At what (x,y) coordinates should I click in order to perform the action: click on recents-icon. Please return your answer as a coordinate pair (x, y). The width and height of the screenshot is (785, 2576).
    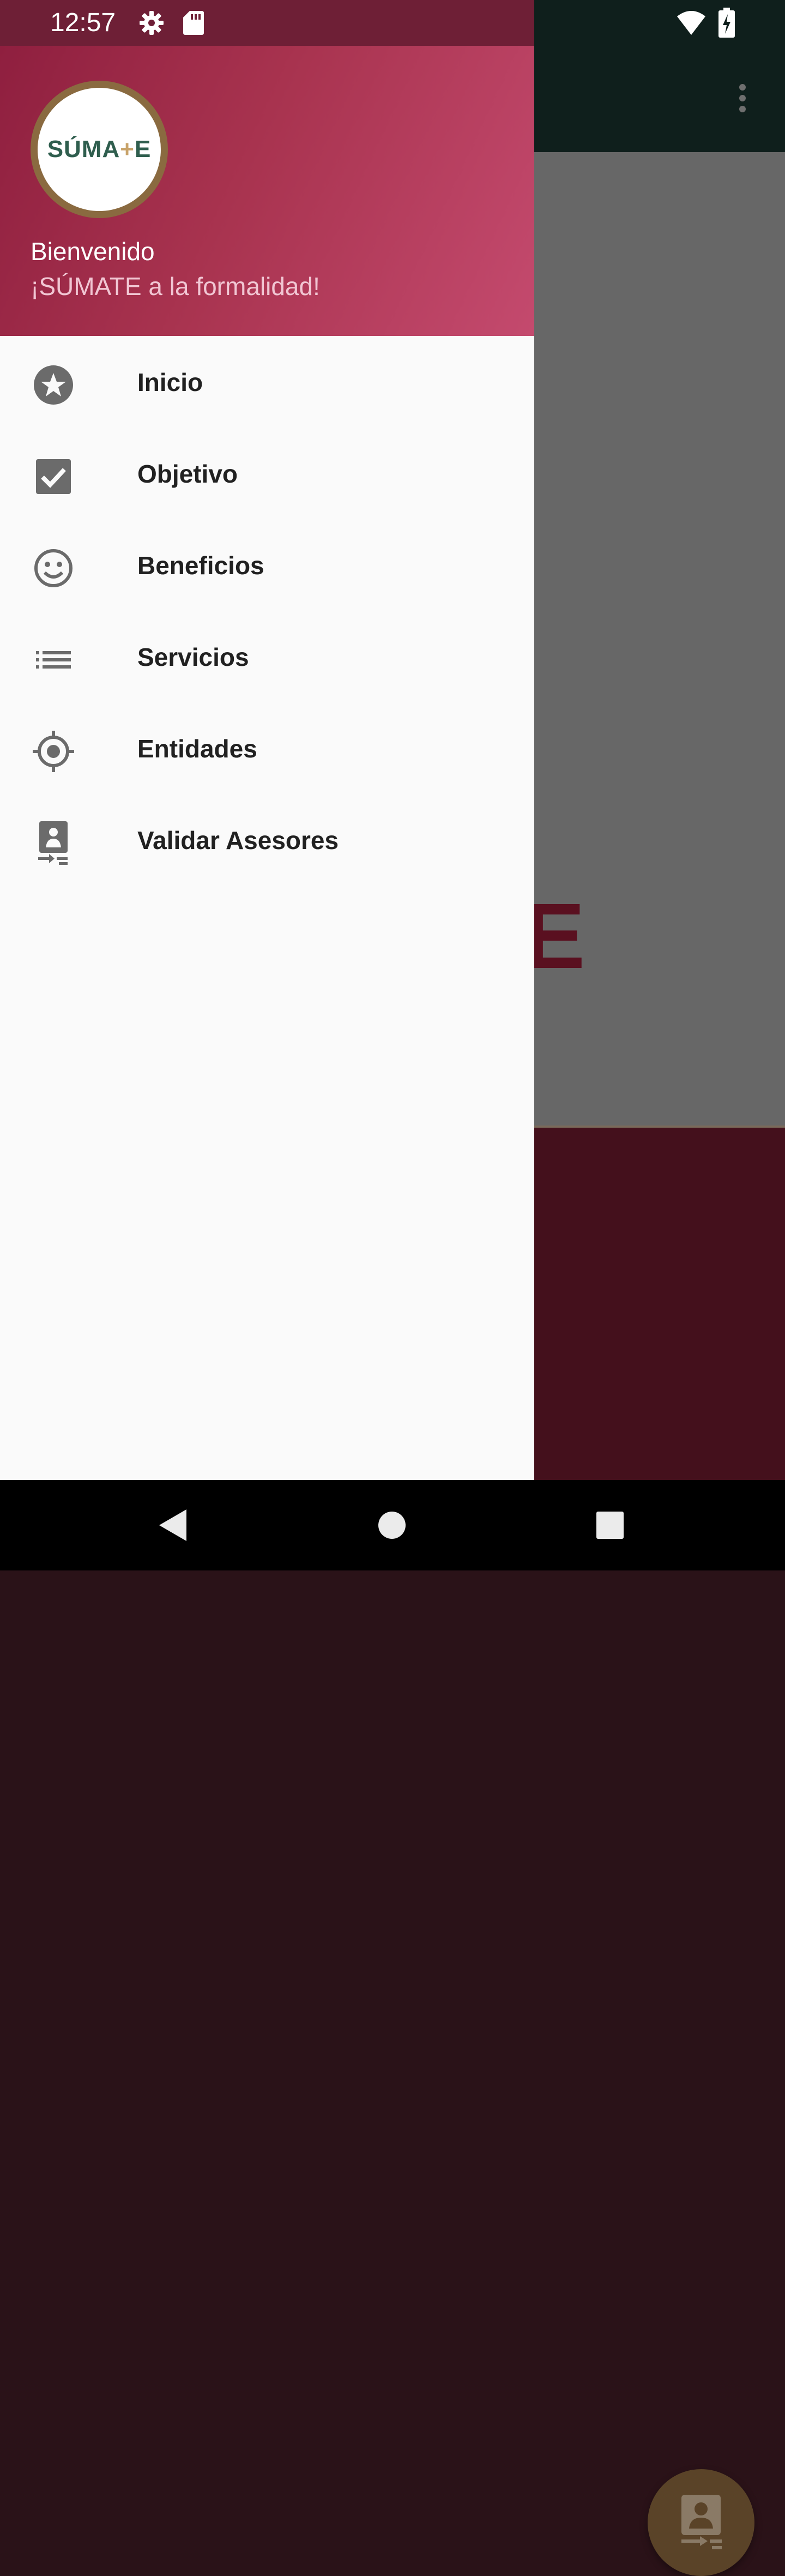
    Looking at the image, I should click on (610, 1525).